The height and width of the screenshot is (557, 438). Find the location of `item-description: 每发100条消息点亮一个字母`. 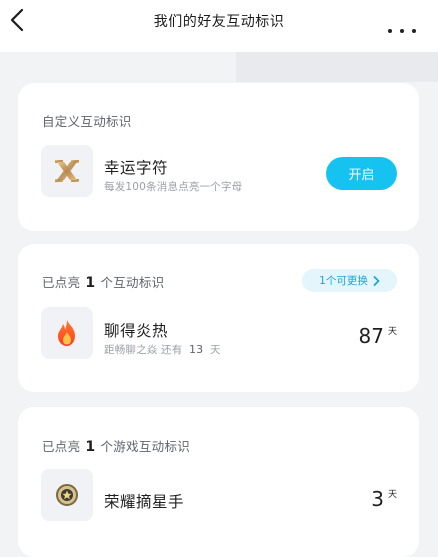

item-description: 每发100条消息点亮一个字母 is located at coordinates (173, 187).